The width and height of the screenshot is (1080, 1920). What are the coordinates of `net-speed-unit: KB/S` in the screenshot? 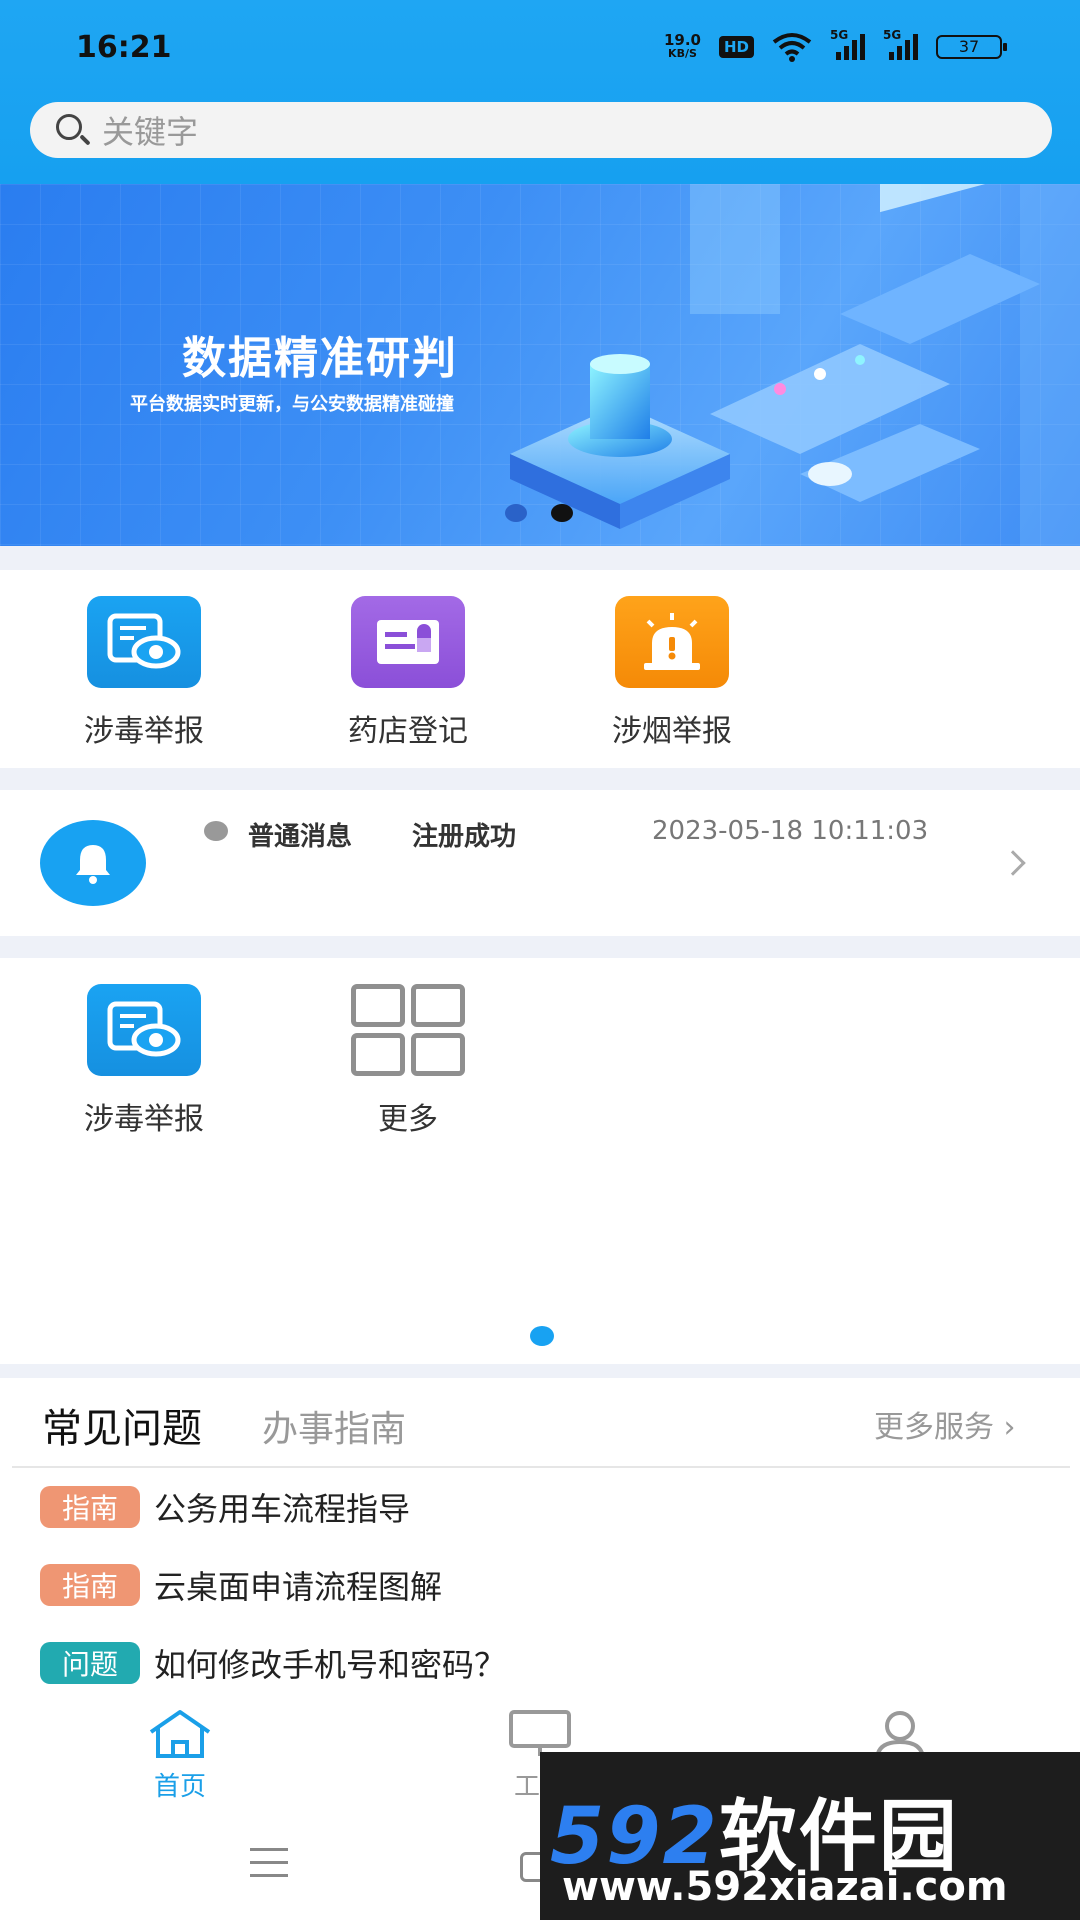 It's located at (682, 53).